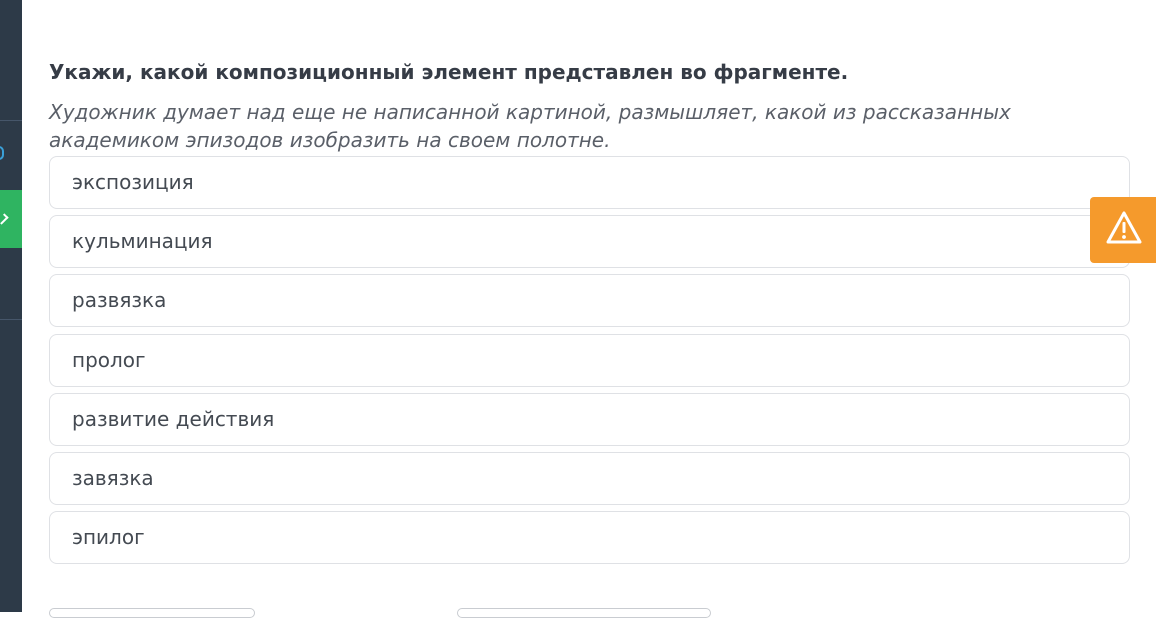 This screenshot has height=618, width=1156. Describe the element at coordinates (589, 300) in the screenshot. I see `answer-option: развязка` at that location.